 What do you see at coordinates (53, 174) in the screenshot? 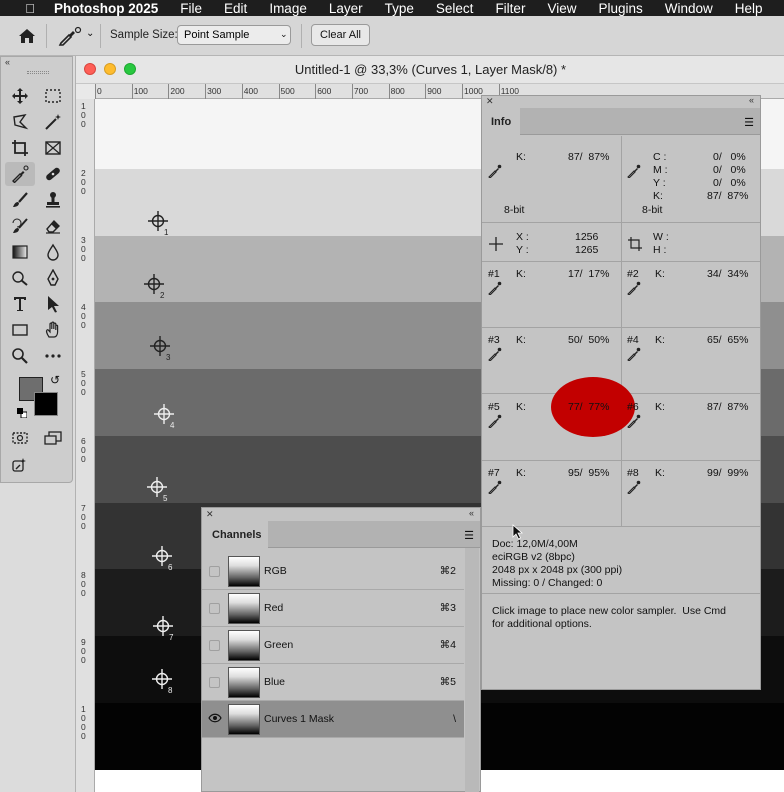
I see `healing-brush-tool-icon` at bounding box center [53, 174].